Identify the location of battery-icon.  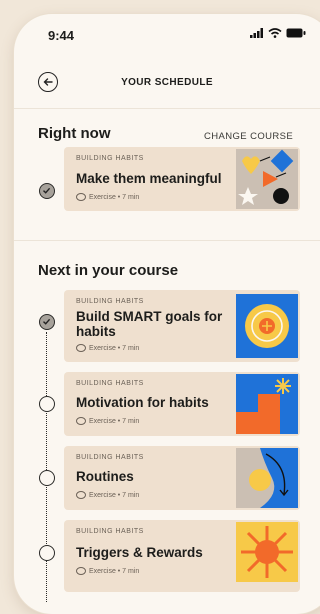
(296, 33).